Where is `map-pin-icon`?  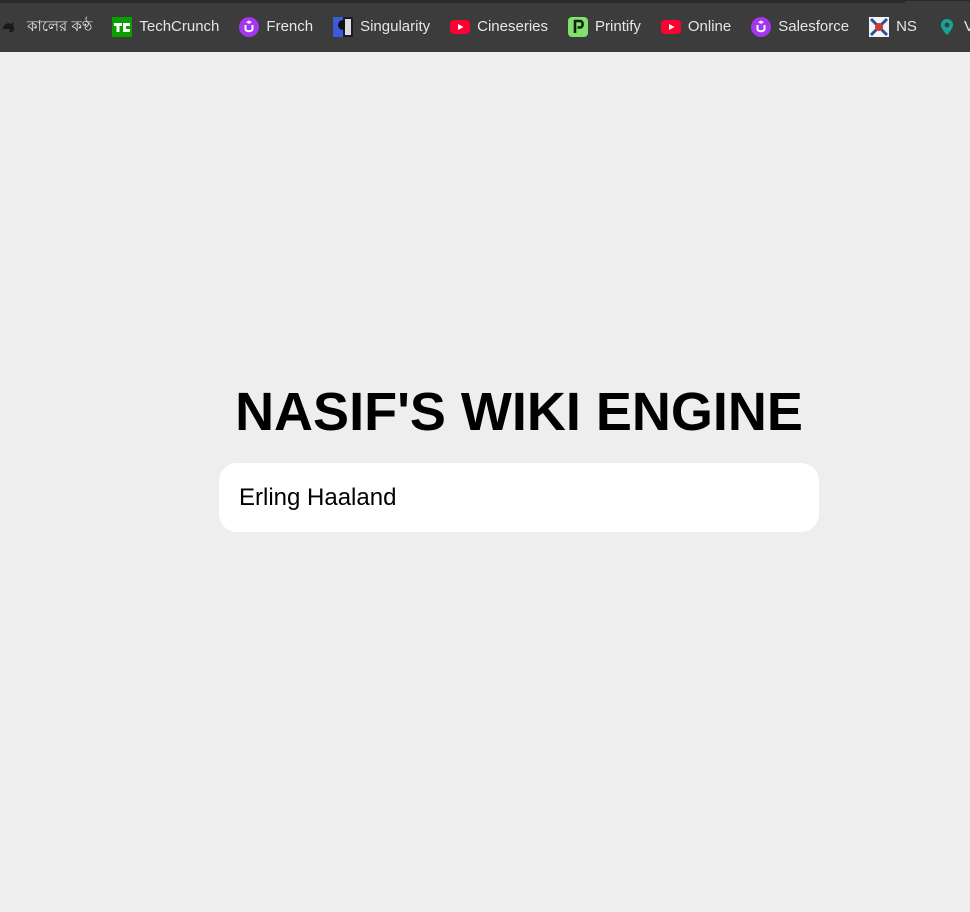
map-pin-icon is located at coordinates (947, 27).